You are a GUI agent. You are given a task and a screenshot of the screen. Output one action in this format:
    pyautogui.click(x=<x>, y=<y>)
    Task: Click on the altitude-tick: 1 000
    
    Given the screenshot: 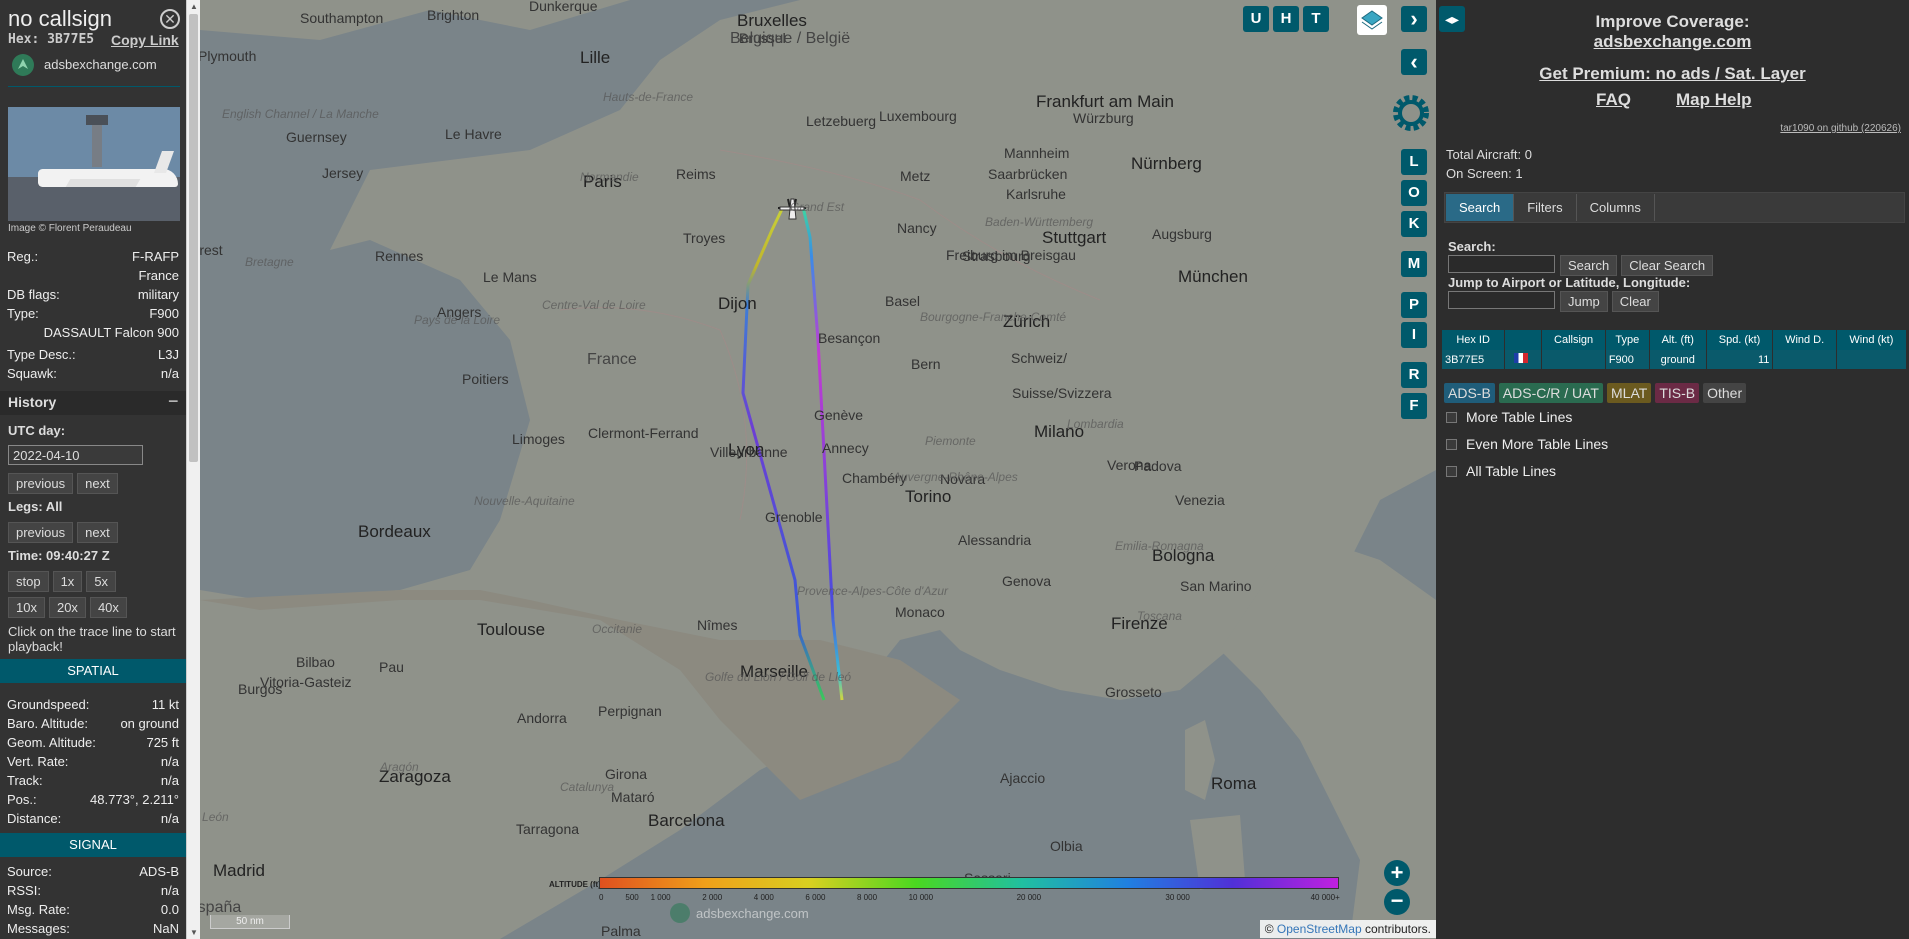 What is the action you would take?
    pyautogui.click(x=660, y=897)
    